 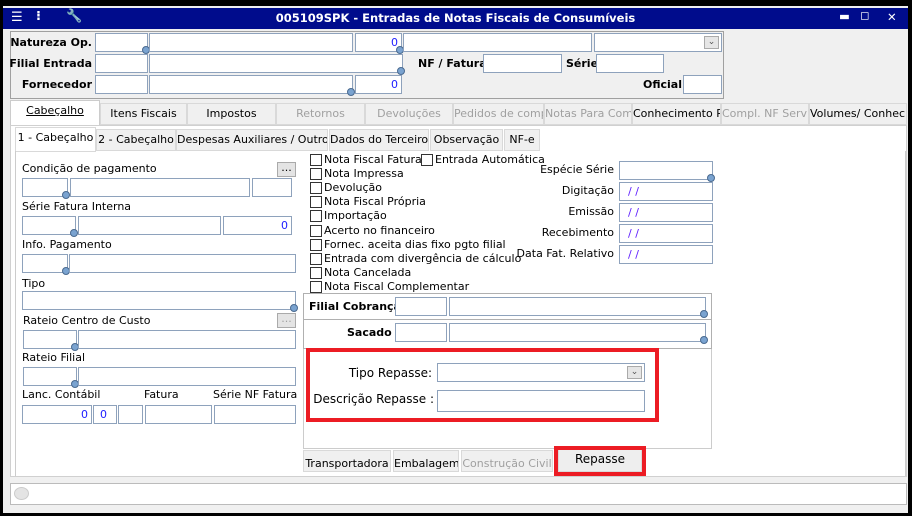 I want to click on tab-impostos: Impostos, so click(x=231, y=114).